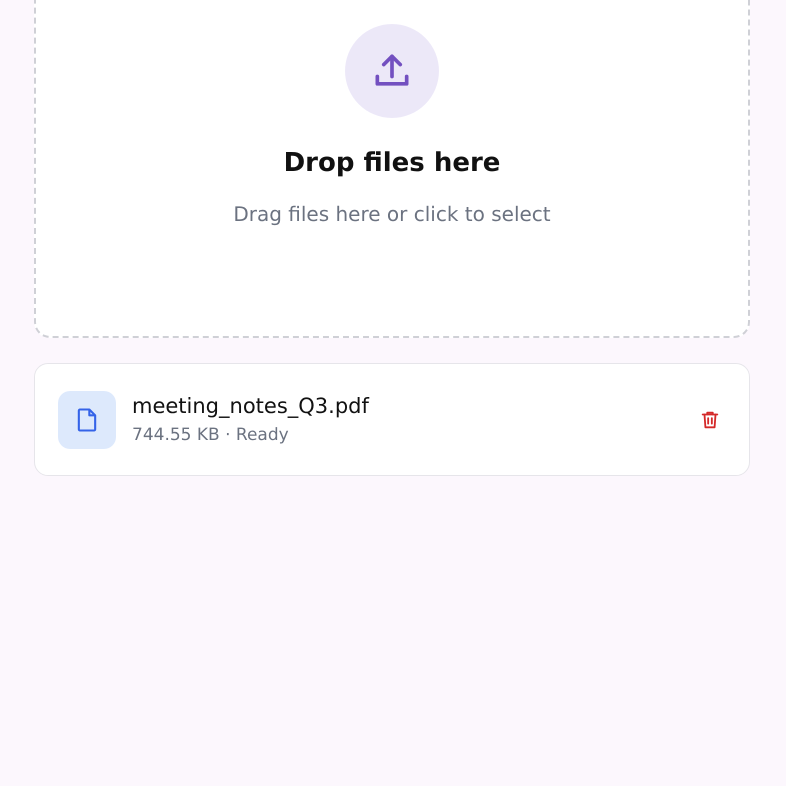 The width and height of the screenshot is (786, 786). Describe the element at coordinates (710, 420) in the screenshot. I see `trash-icon` at that location.